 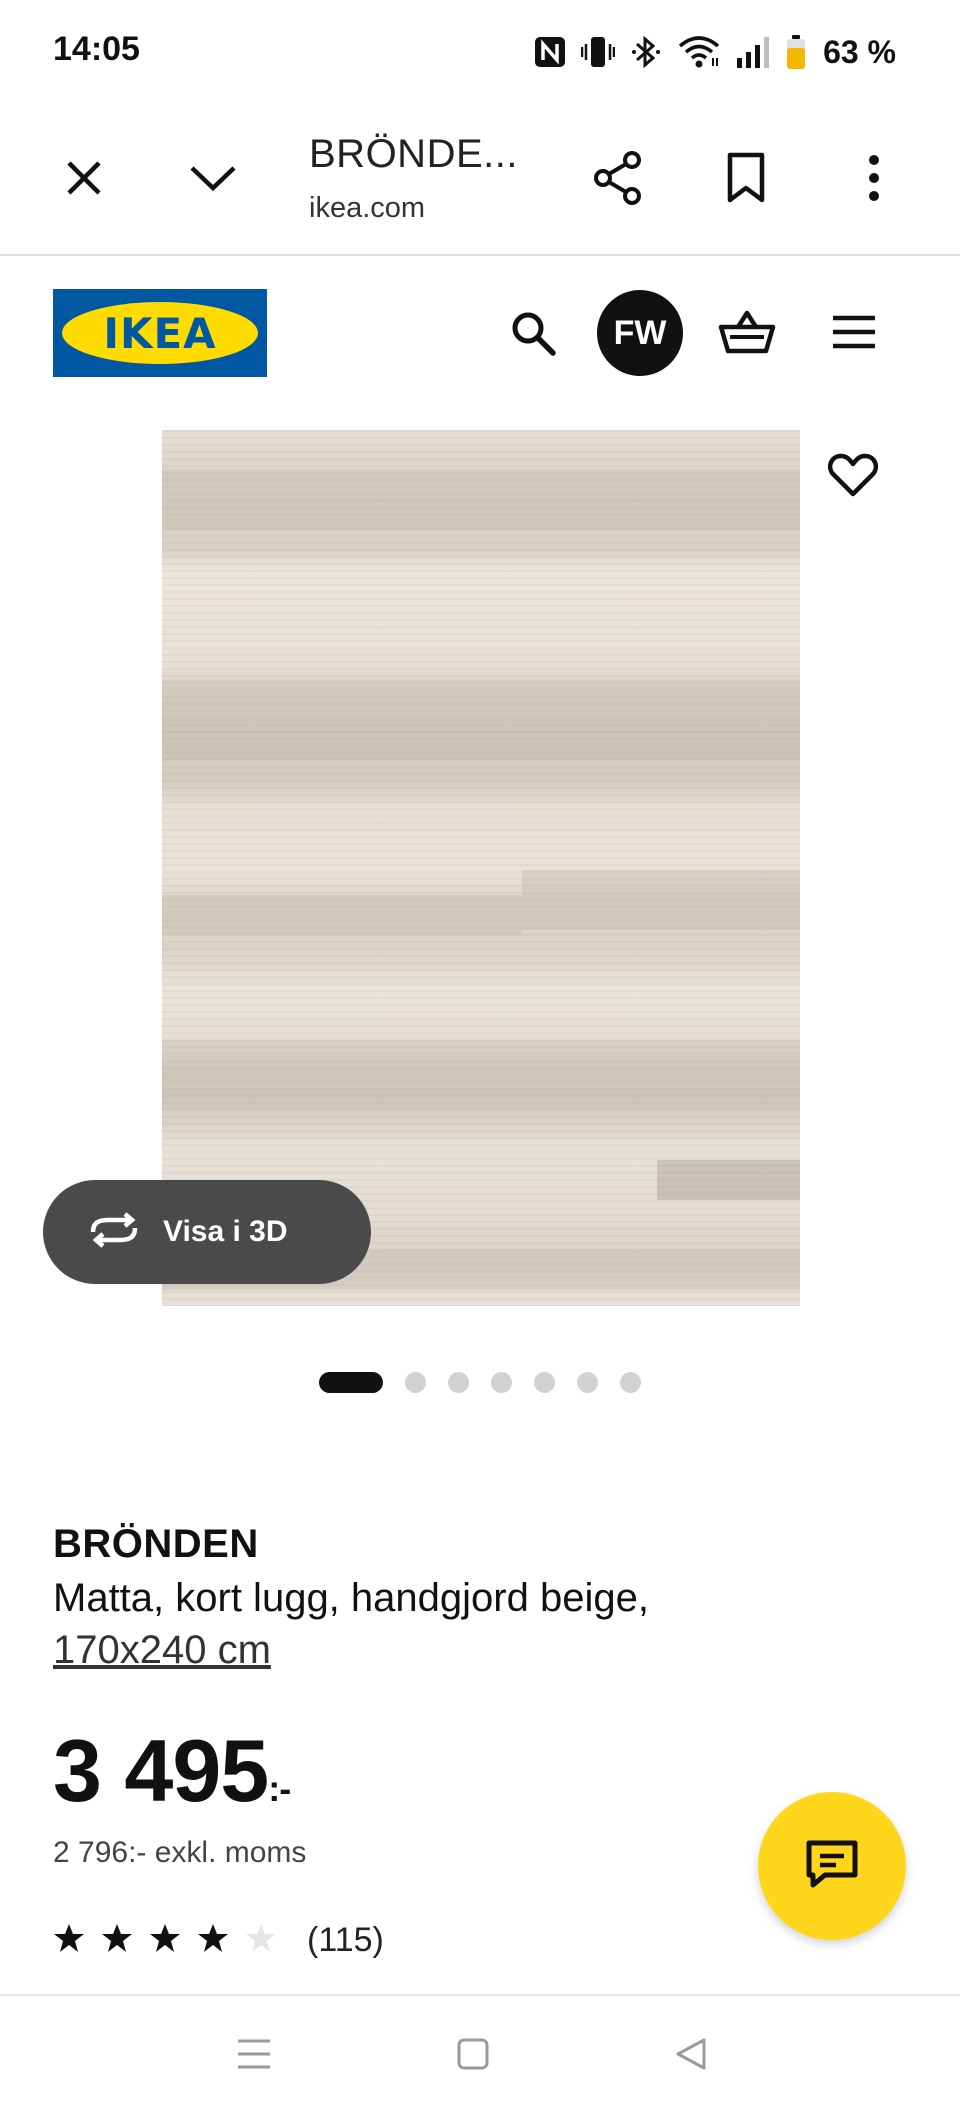 What do you see at coordinates (162, 1650) in the screenshot?
I see `product-size-link: 170x240 cm` at bounding box center [162, 1650].